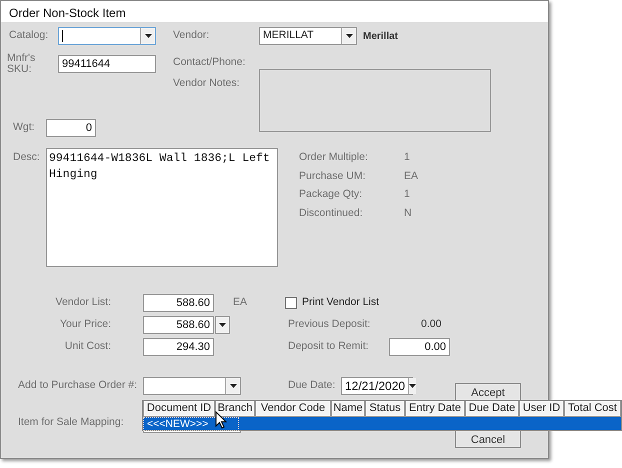 Image resolution: width=622 pixels, height=468 pixels. I want to click on description-textarea: 99411644-W1836L Wall 1836;L Left Hinging, so click(162, 207).